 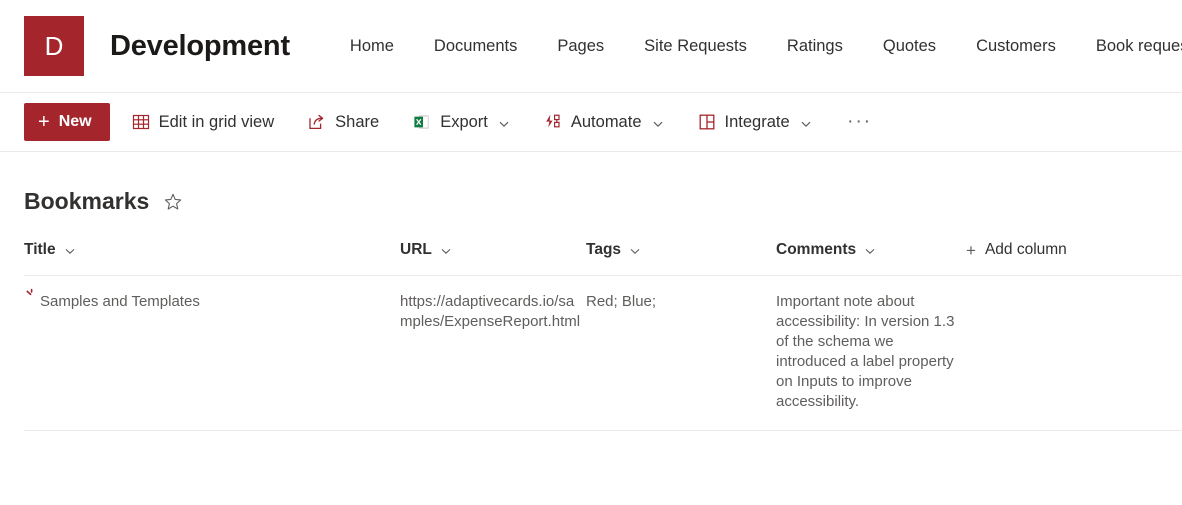 What do you see at coordinates (212, 353) in the screenshot?
I see `cell-title: Samples and Templates` at bounding box center [212, 353].